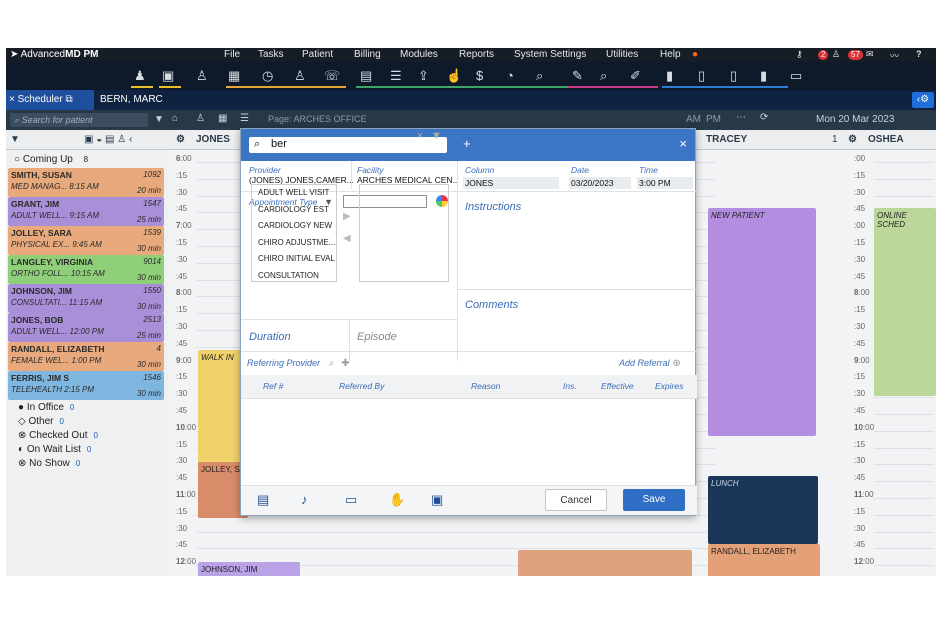 This screenshot has height=624, width=936. I want to click on move-right-icon: ▶, so click(347, 216).